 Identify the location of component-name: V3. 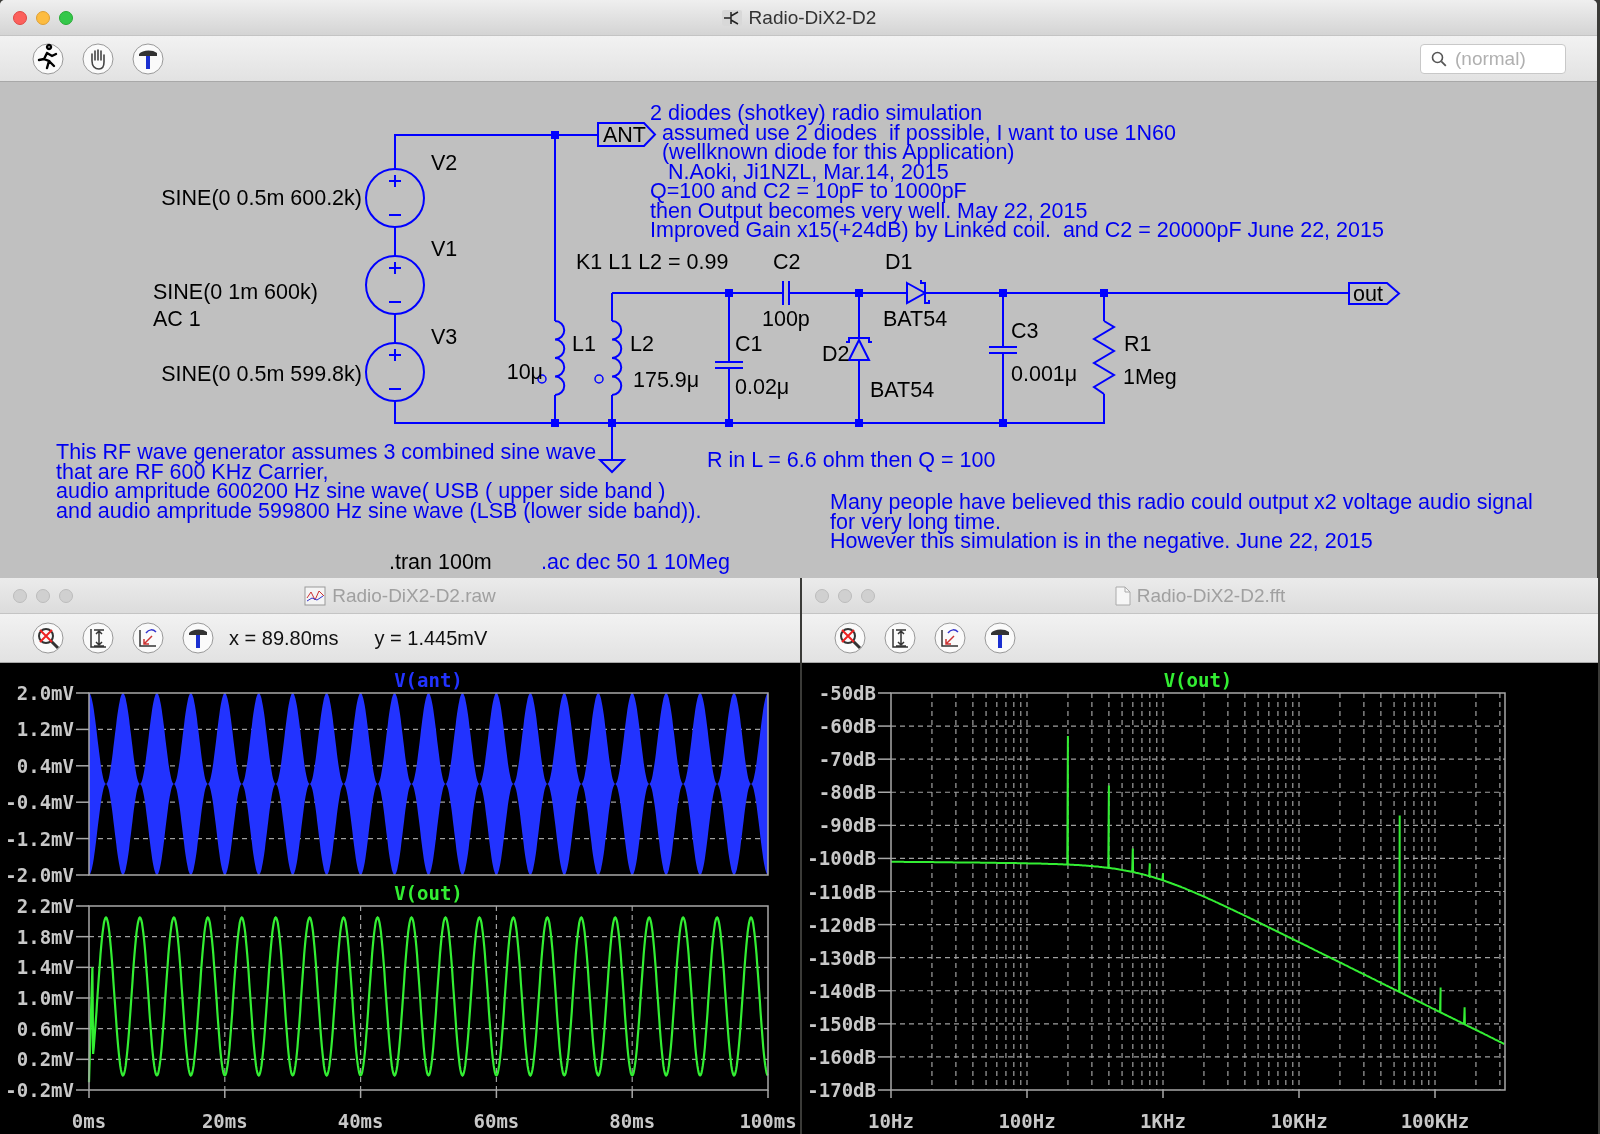
(444, 337).